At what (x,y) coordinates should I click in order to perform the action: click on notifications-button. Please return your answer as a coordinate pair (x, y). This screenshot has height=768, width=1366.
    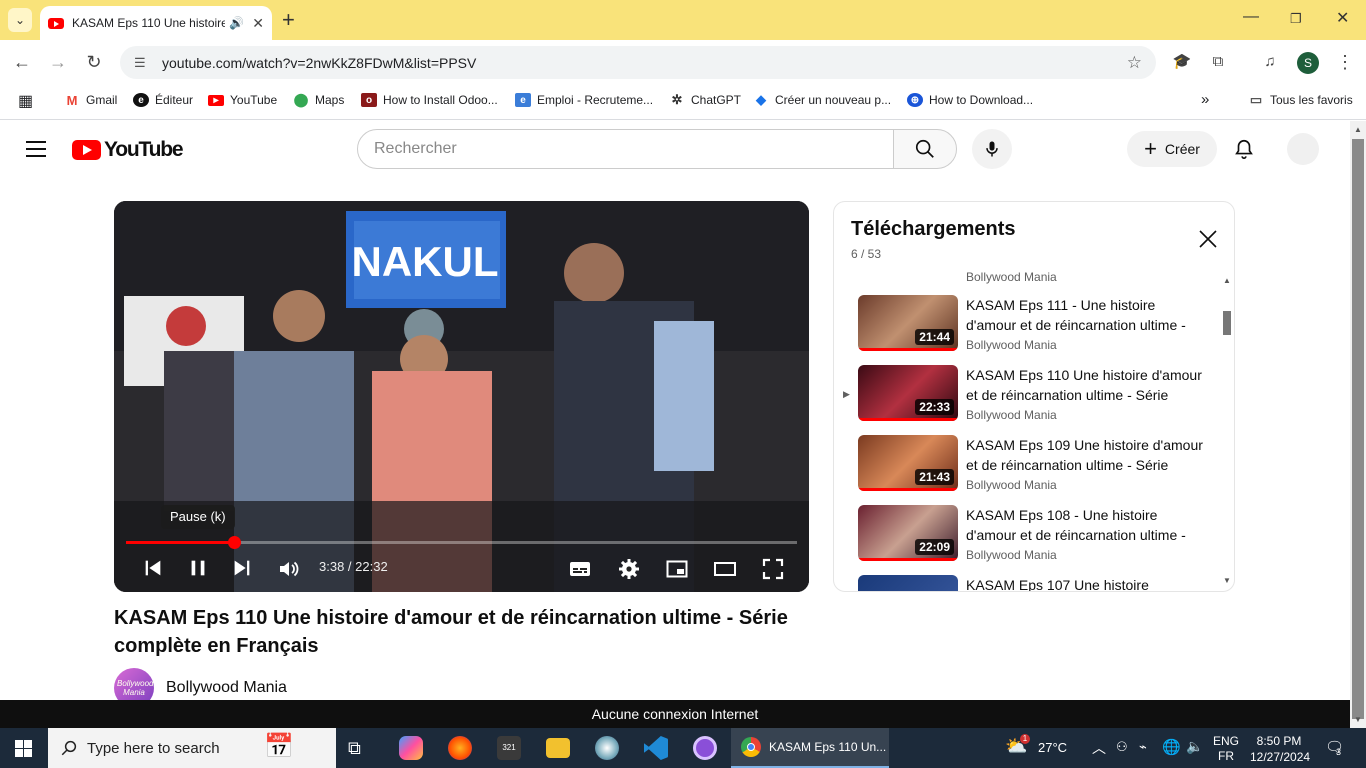
    Looking at the image, I should click on (1244, 151).